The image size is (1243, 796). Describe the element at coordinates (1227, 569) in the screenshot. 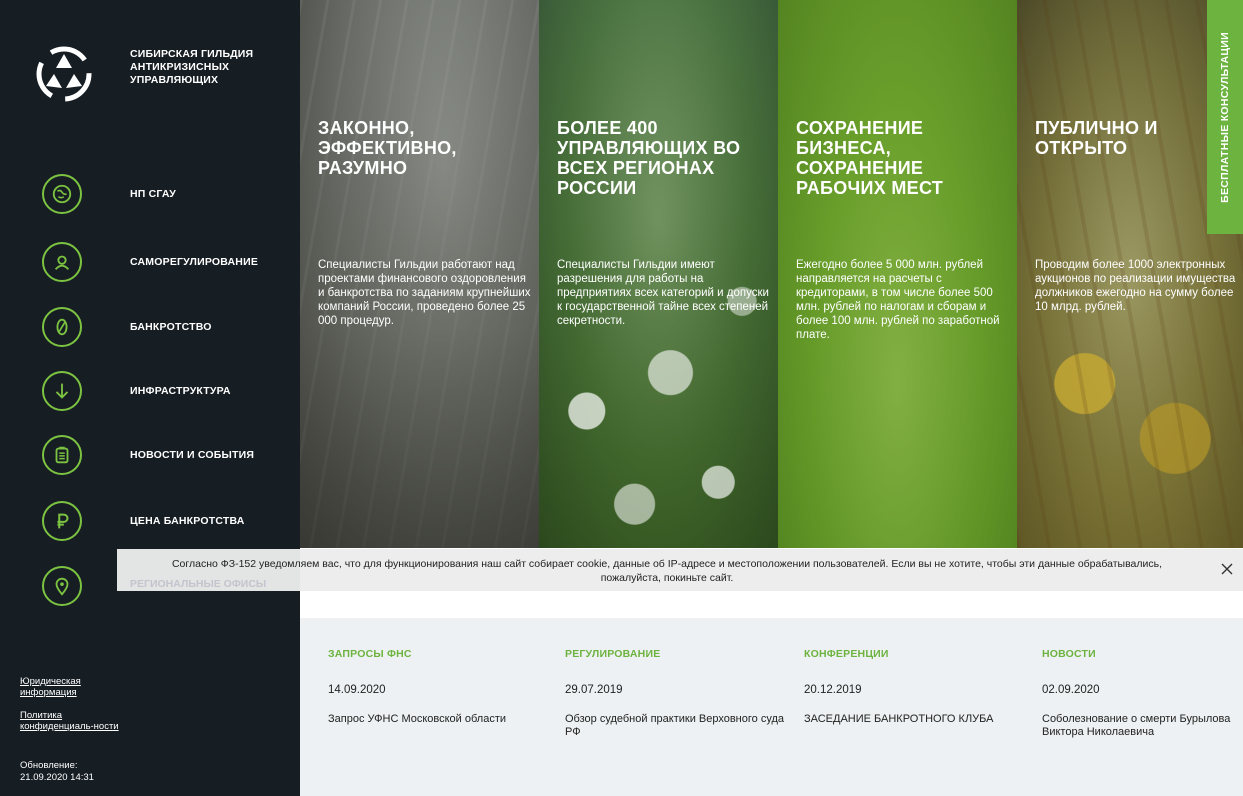

I see `close-icon` at that location.